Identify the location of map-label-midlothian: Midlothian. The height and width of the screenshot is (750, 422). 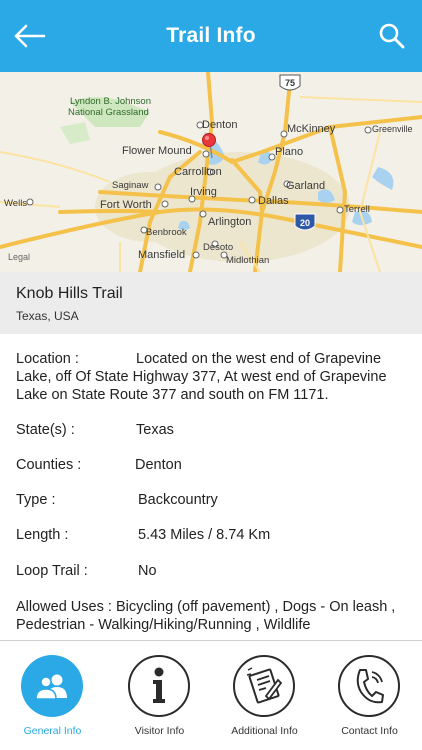
(247, 260).